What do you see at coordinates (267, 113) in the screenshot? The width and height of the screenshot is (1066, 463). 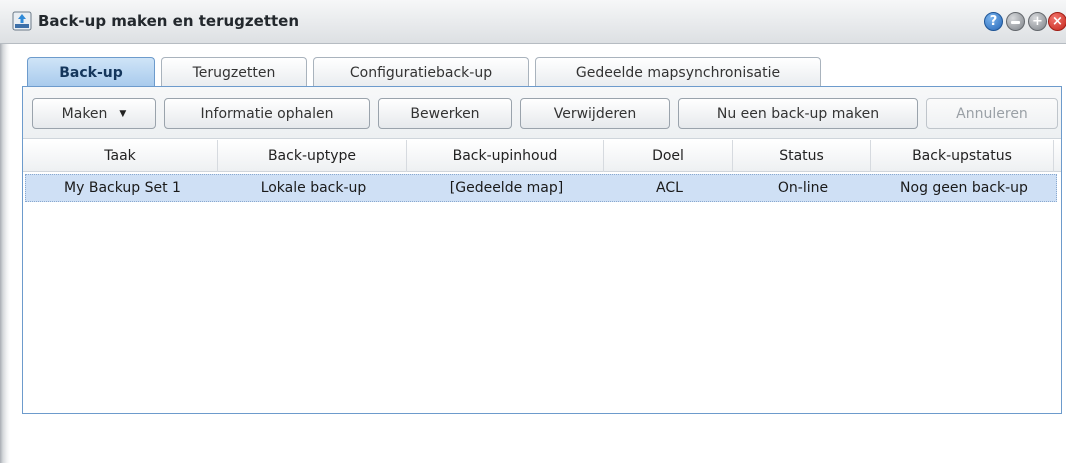 I see `info-button: Informatie ophalen` at bounding box center [267, 113].